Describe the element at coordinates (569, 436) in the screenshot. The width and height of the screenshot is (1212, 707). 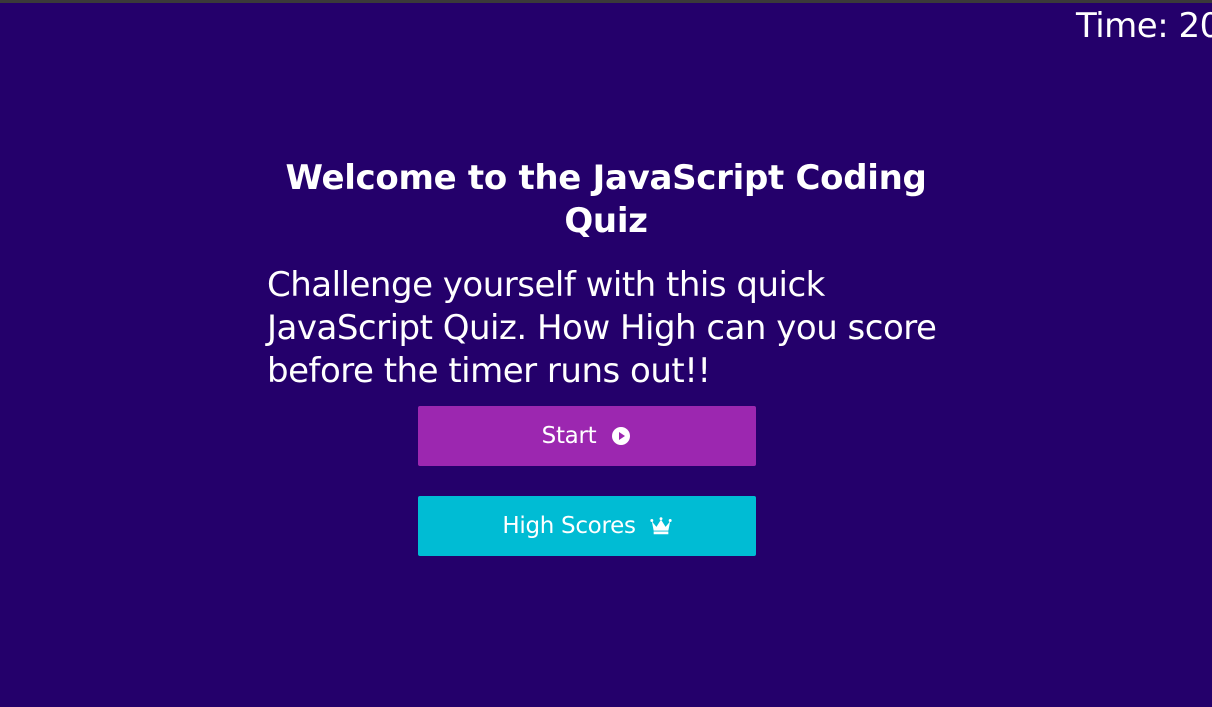
I see `start-button-label: Start` at that location.